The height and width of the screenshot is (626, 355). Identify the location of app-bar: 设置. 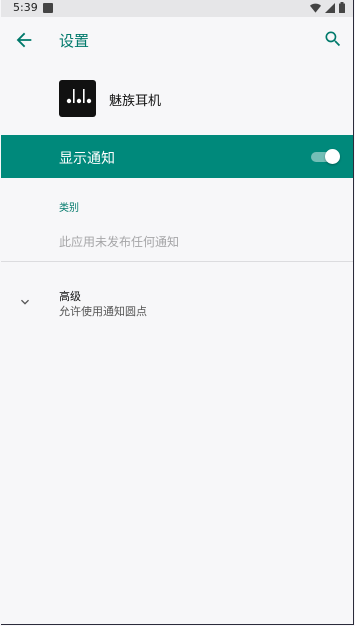
(177, 40).